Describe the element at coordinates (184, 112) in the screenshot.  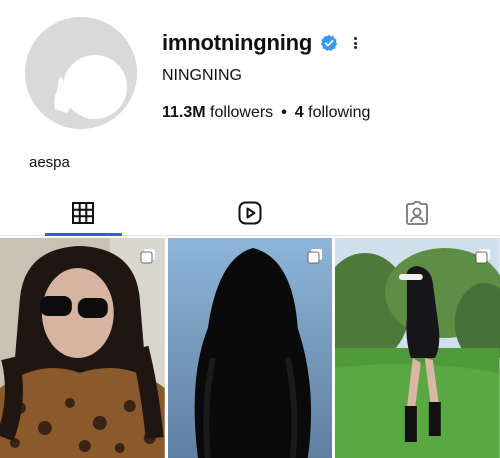
I see `followers-count: 11.3M` at that location.